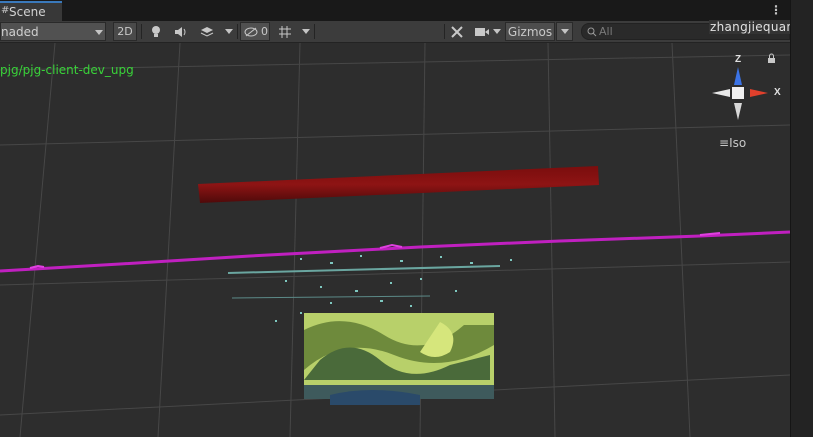  I want to click on 2d-toggle-button: 2D, so click(125, 31).